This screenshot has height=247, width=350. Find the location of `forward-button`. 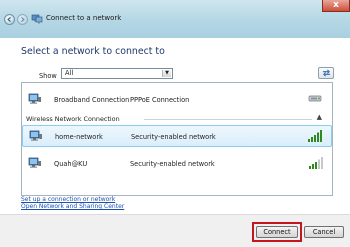

forward-button is located at coordinates (22, 19).